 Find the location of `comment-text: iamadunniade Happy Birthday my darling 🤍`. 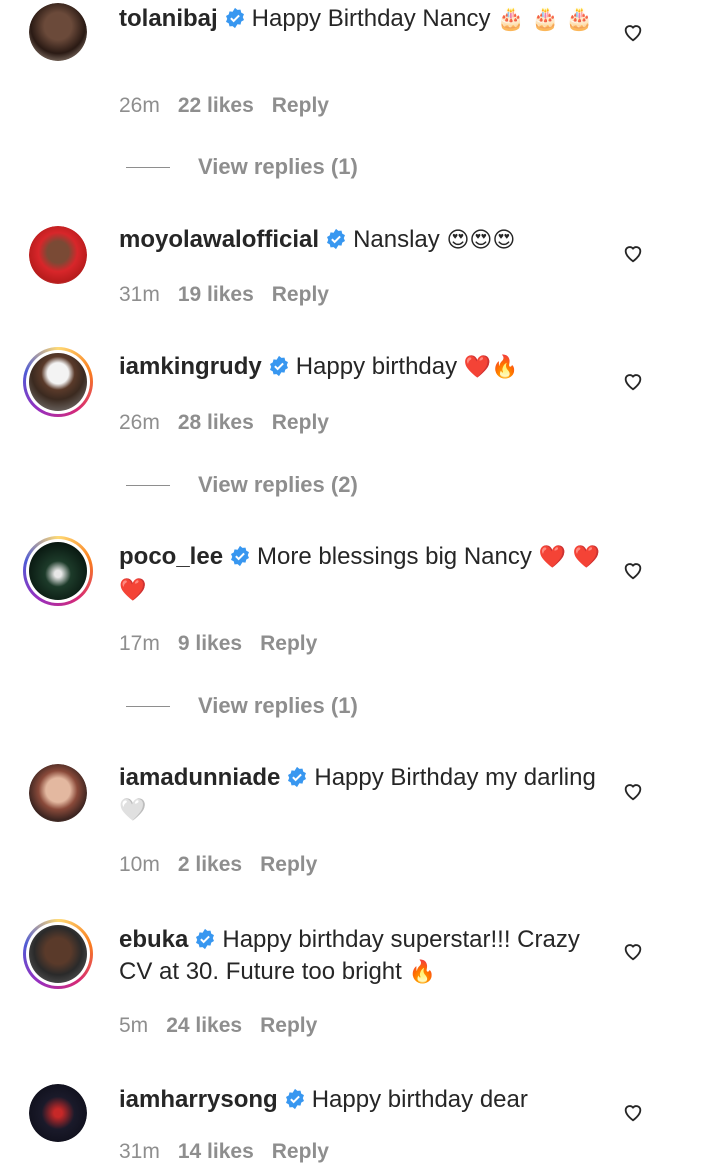

comment-text: iamadunniade Happy Birthday my darling 🤍 is located at coordinates (364, 794).